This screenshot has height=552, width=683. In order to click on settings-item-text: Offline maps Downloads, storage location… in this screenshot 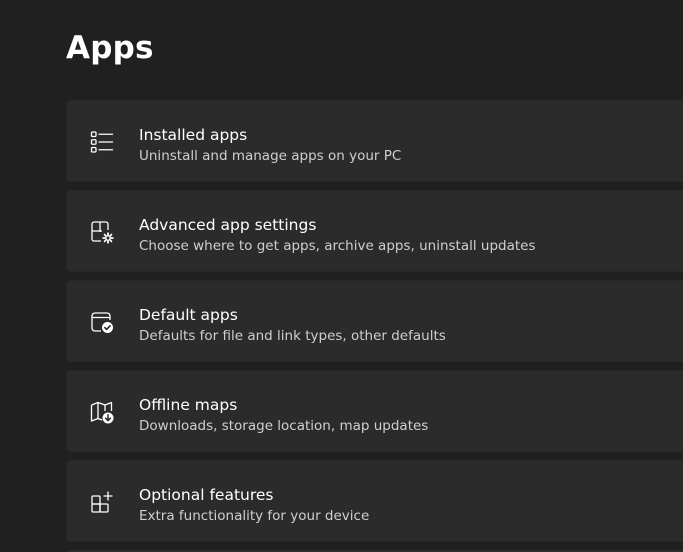, I will do `click(411, 415)`.